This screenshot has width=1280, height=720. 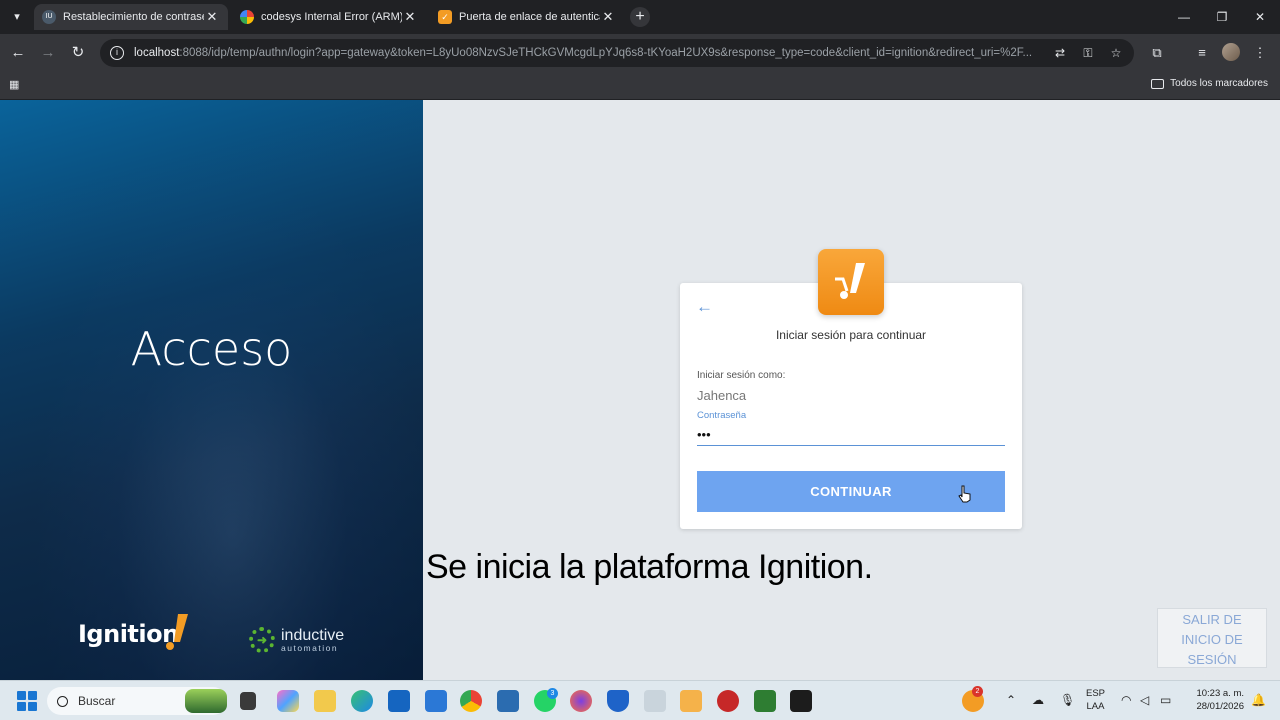 I want to click on ignition-favicon-icon: IU, so click(x=49, y=17).